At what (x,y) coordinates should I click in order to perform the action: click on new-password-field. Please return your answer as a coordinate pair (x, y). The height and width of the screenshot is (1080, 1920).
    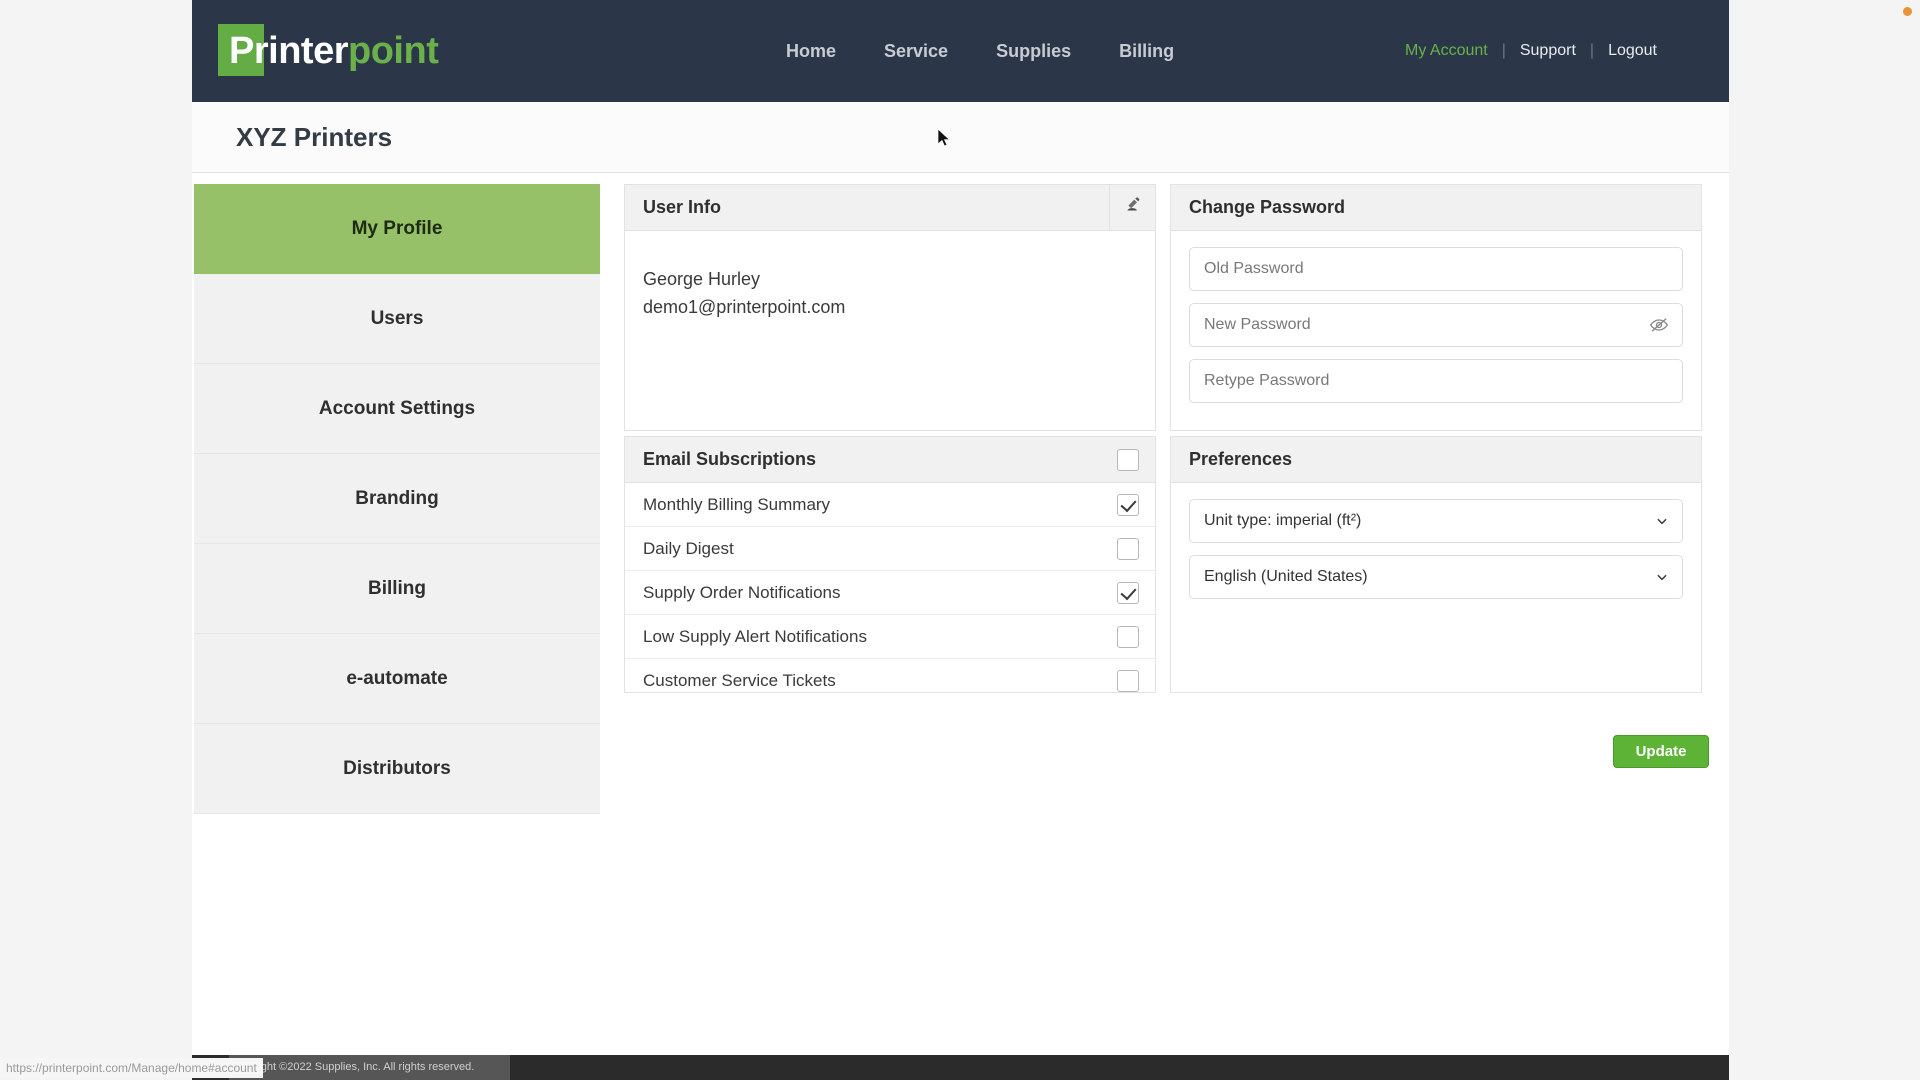
    Looking at the image, I should click on (1436, 325).